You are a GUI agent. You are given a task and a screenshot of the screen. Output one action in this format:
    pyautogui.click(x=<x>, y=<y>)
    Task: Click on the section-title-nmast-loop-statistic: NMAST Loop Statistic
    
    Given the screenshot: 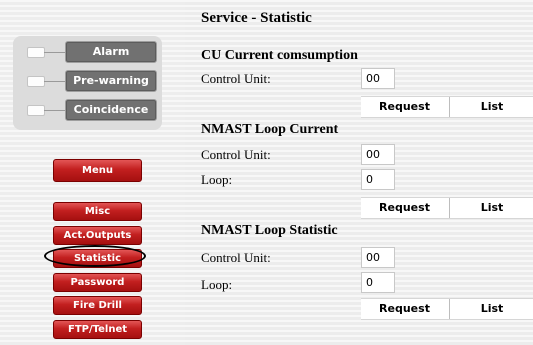 What is the action you would take?
    pyautogui.click(x=269, y=230)
    